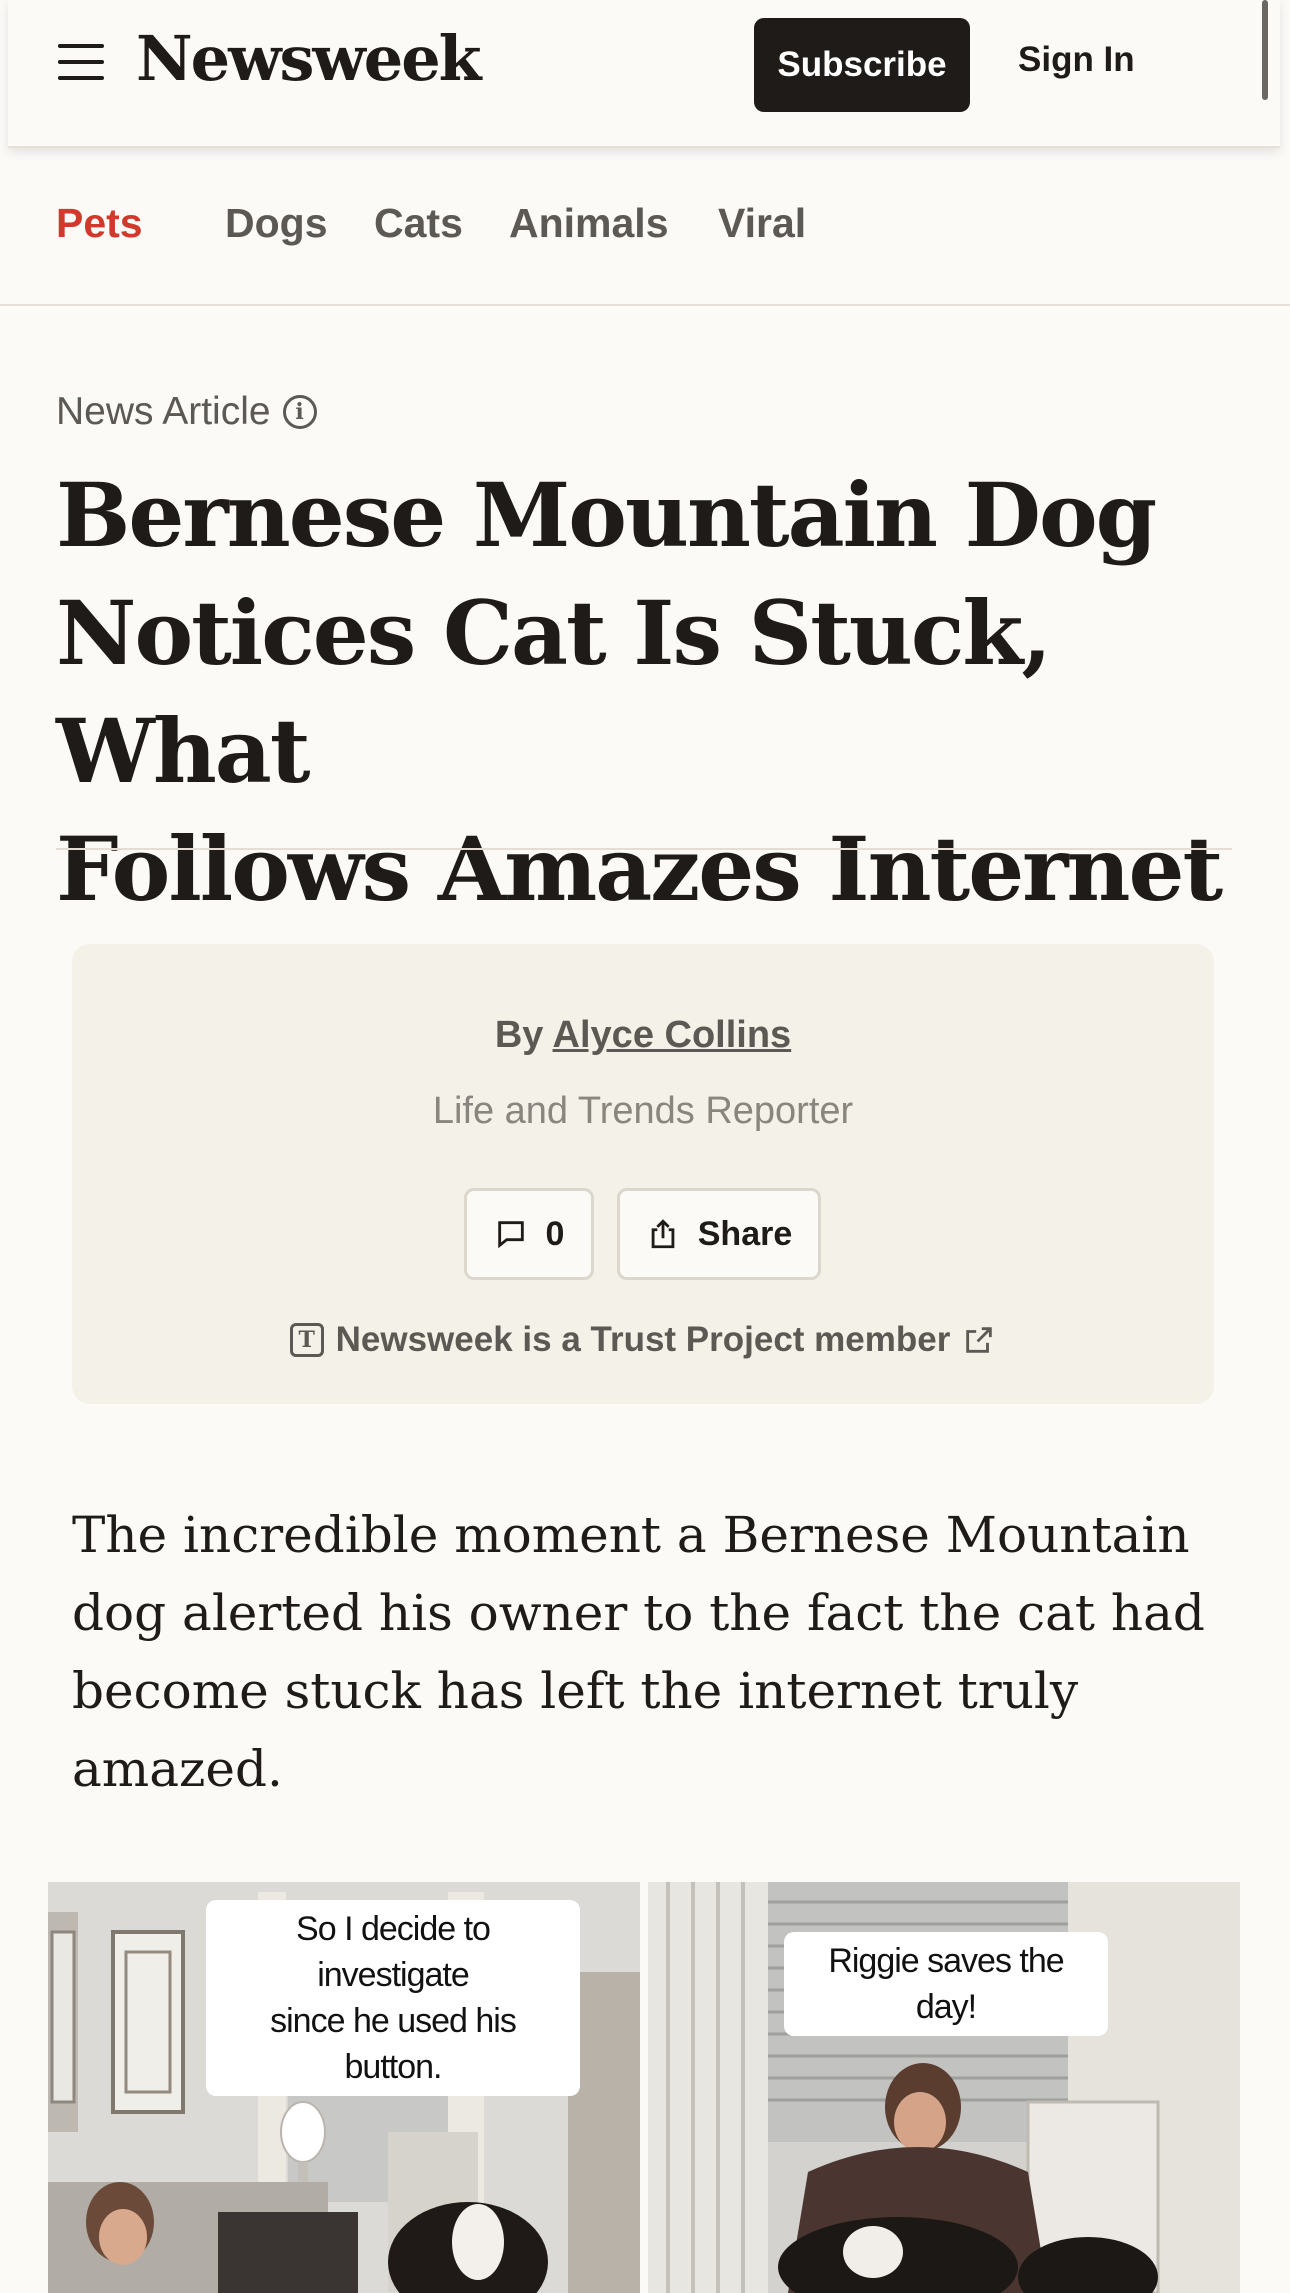  What do you see at coordinates (163, 411) in the screenshot?
I see `kicker-label: News Article` at bounding box center [163, 411].